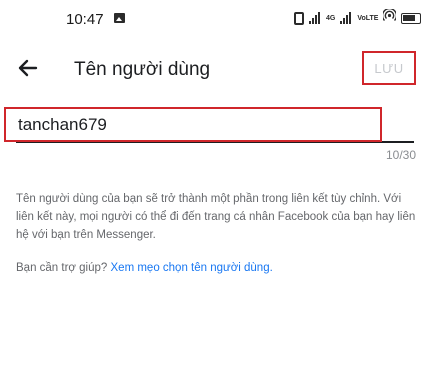 The width and height of the screenshot is (432, 383). What do you see at coordinates (216, 19) in the screenshot?
I see `status-bar: 10:47 4G VoLTE` at bounding box center [216, 19].